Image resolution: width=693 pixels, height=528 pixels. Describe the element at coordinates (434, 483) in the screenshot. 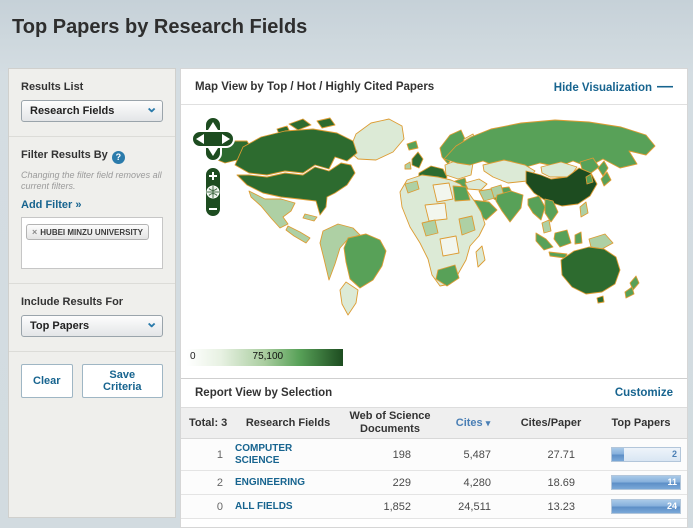

I see `table-row: 2 ENGINEERING 229 4,280 18.69 11` at that location.